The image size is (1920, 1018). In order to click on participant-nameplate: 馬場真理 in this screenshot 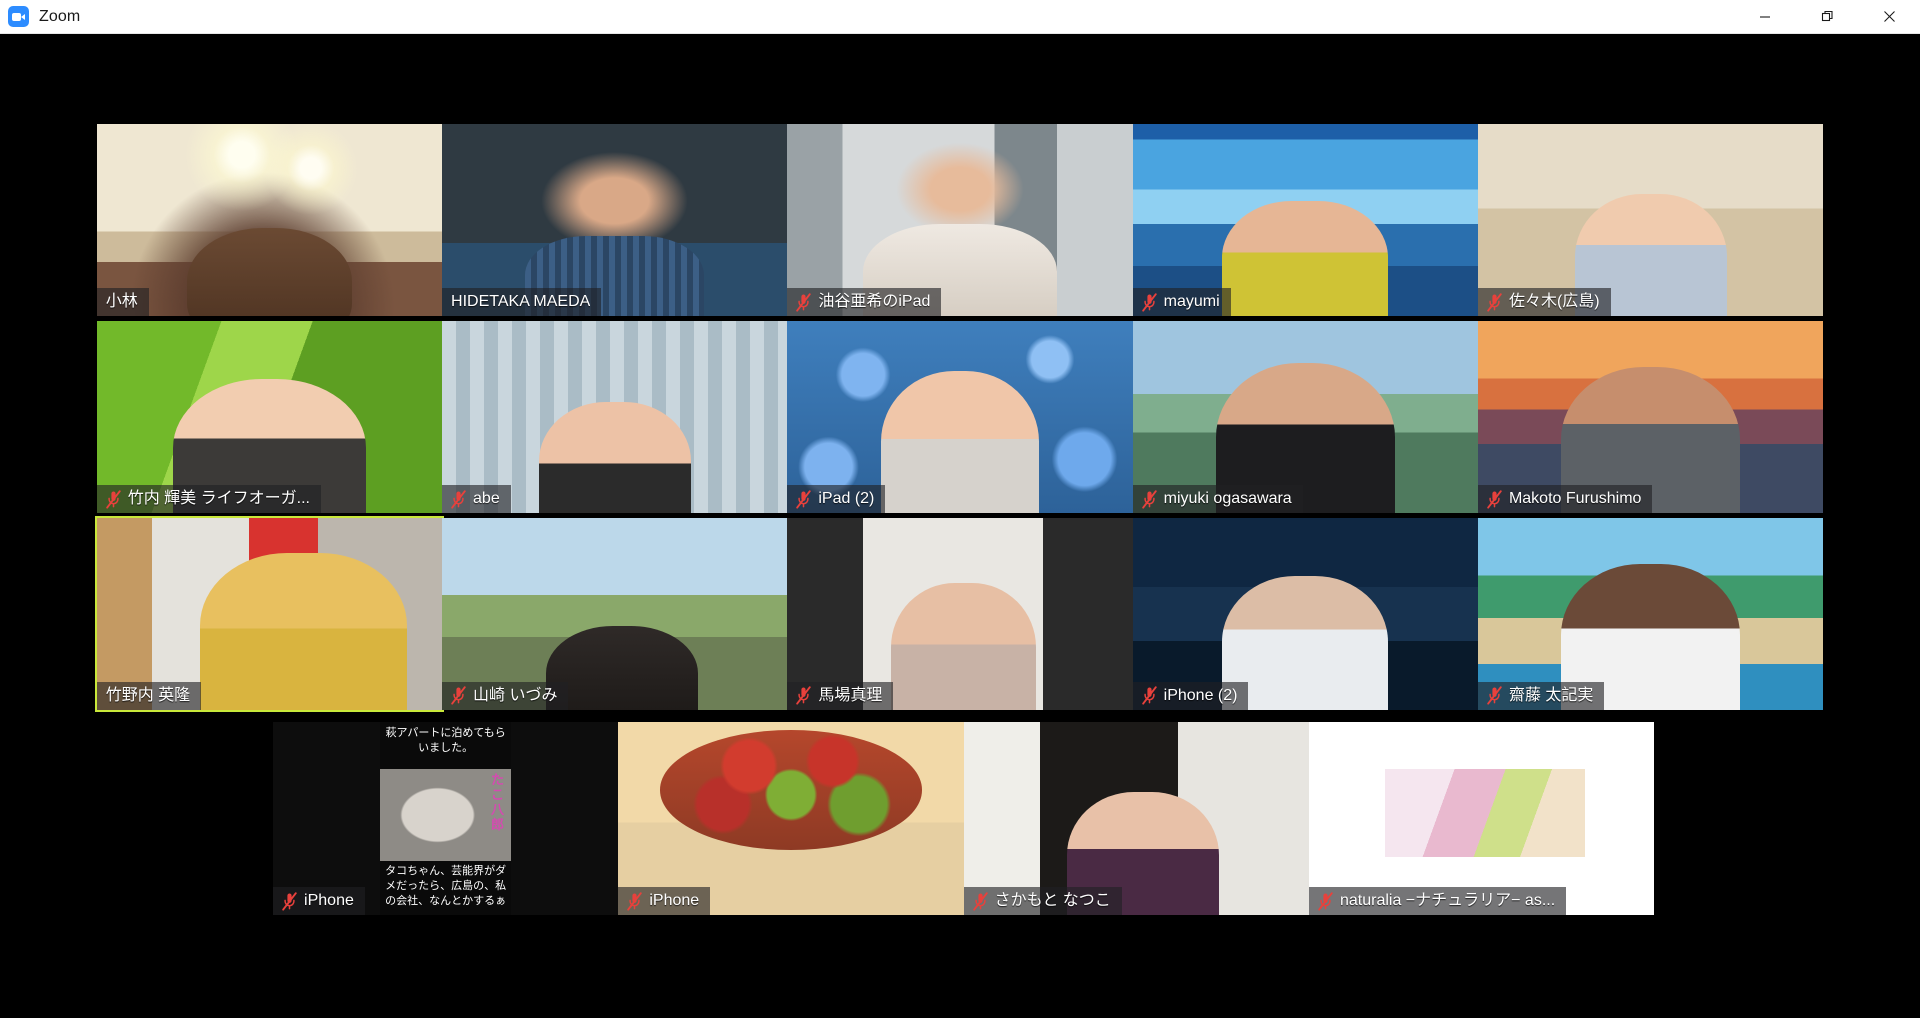, I will do `click(840, 695)`.